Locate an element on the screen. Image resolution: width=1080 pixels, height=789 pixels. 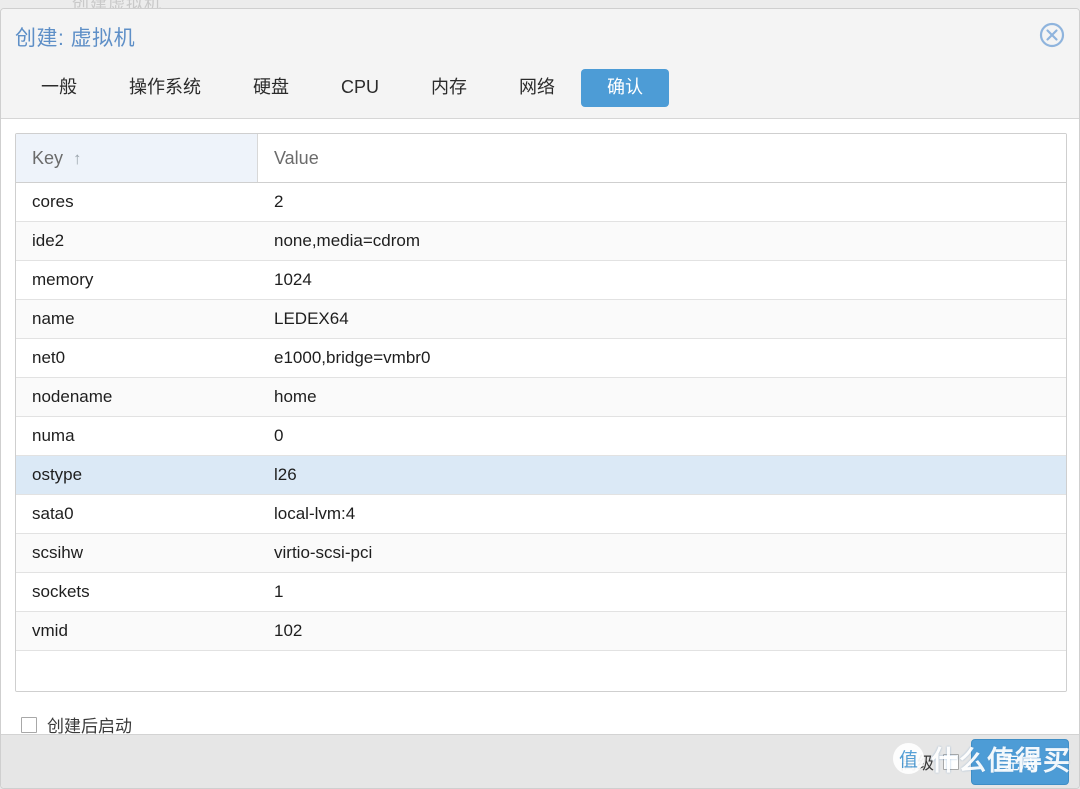
cell-value: e1000,bridge=vmbr0 is located at coordinates (352, 357).